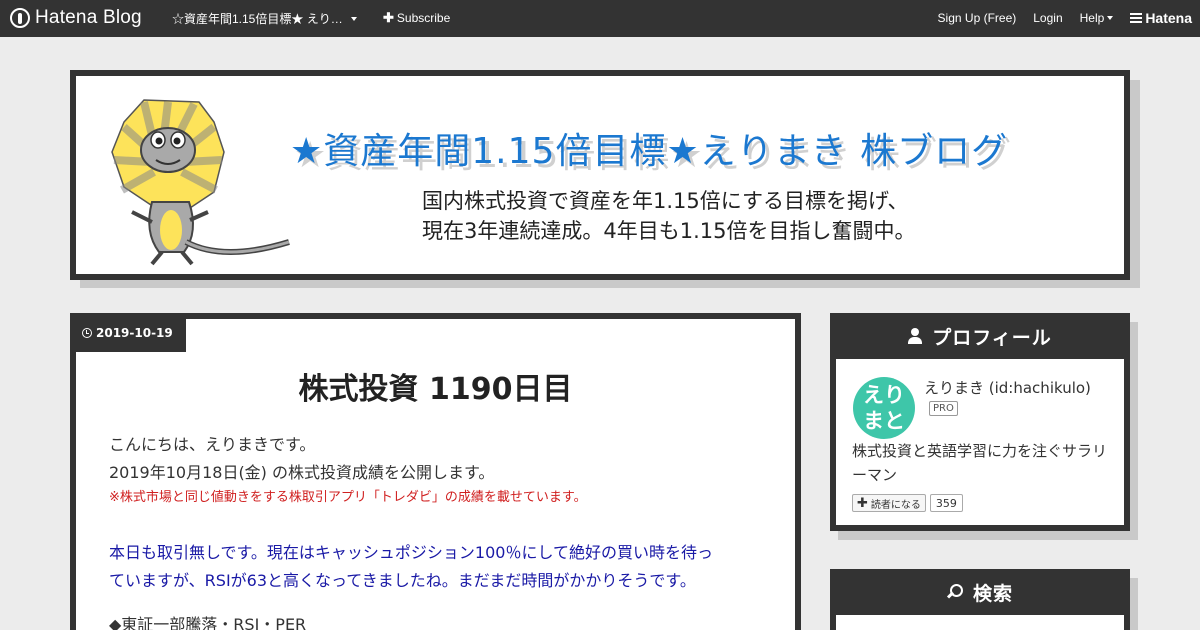 This screenshot has width=1200, height=630. Describe the element at coordinates (1047, 18) in the screenshot. I see `login-link: Login` at that location.